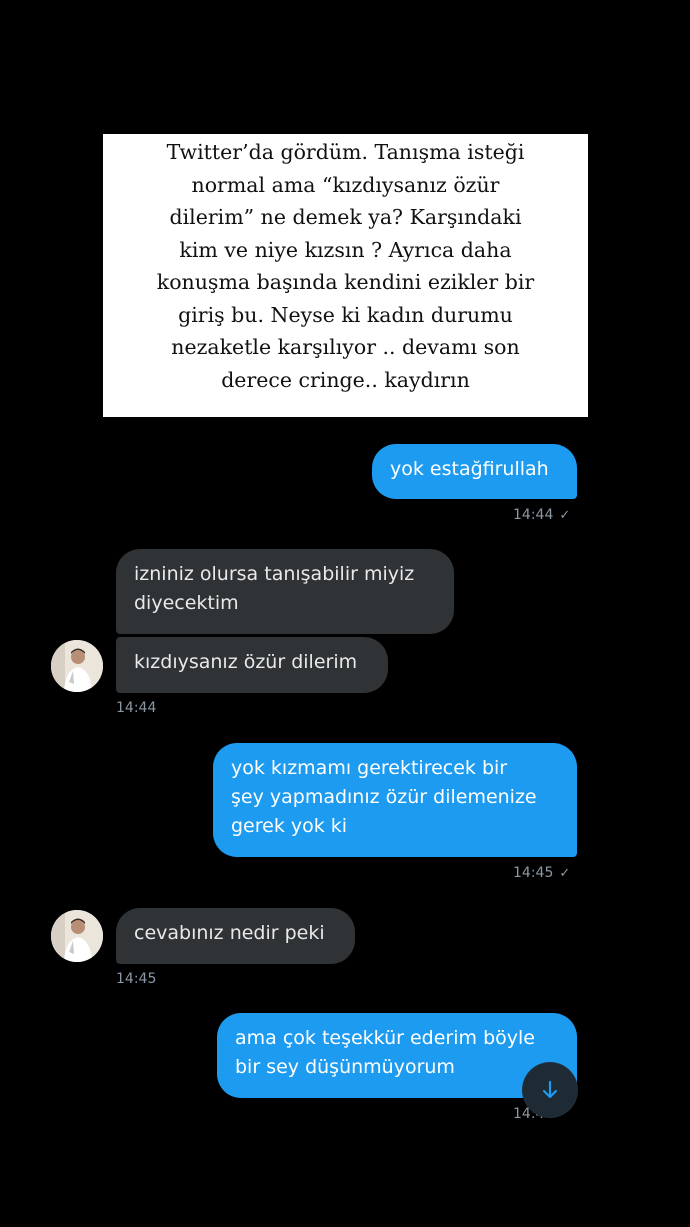 The height and width of the screenshot is (1227, 690). Describe the element at coordinates (246, 662) in the screenshot. I see `message-text: kızdıysanız özür dilerim` at that location.